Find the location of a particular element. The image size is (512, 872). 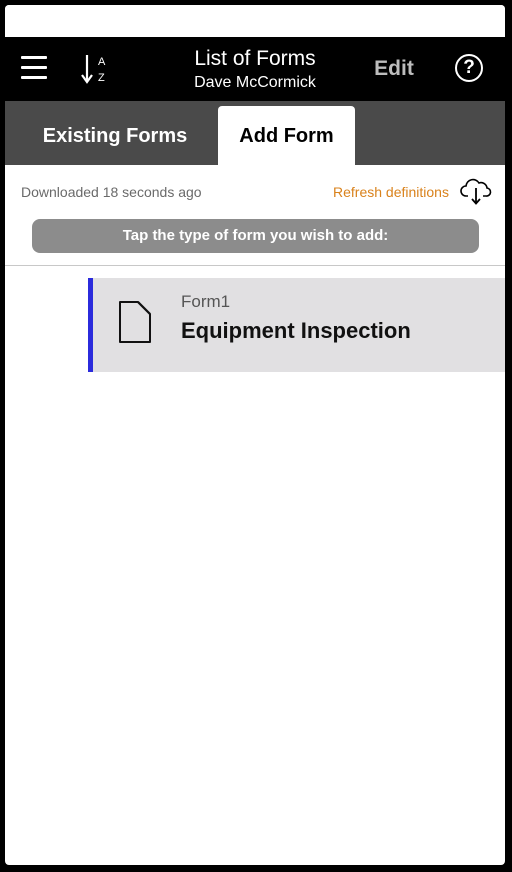

cloud-download-icon is located at coordinates (476, 191).